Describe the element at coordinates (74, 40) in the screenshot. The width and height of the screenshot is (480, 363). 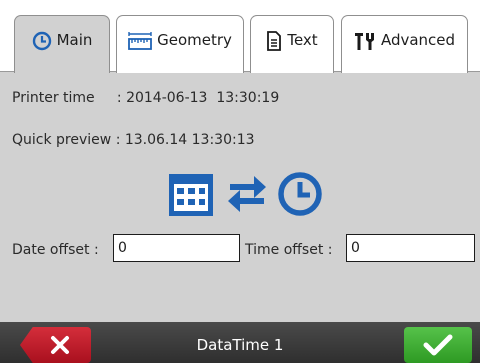
I see `tab-main-label: Main` at that location.